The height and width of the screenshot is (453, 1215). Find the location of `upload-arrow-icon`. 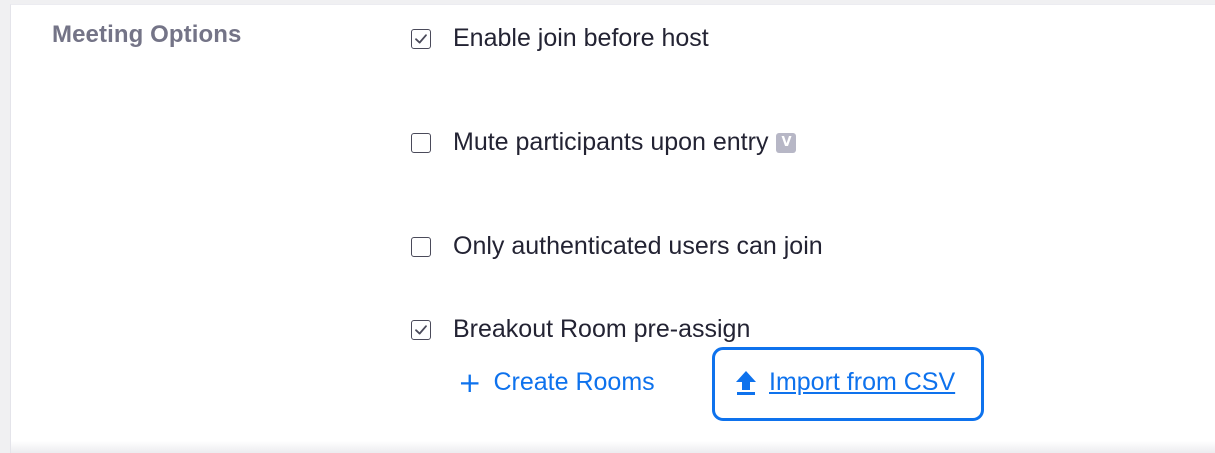

upload-arrow-icon is located at coordinates (746, 382).